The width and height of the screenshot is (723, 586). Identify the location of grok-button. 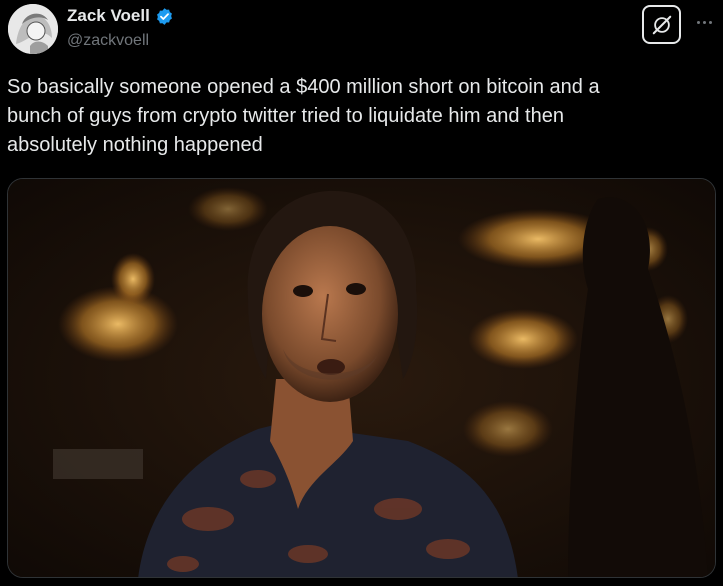
(661, 24).